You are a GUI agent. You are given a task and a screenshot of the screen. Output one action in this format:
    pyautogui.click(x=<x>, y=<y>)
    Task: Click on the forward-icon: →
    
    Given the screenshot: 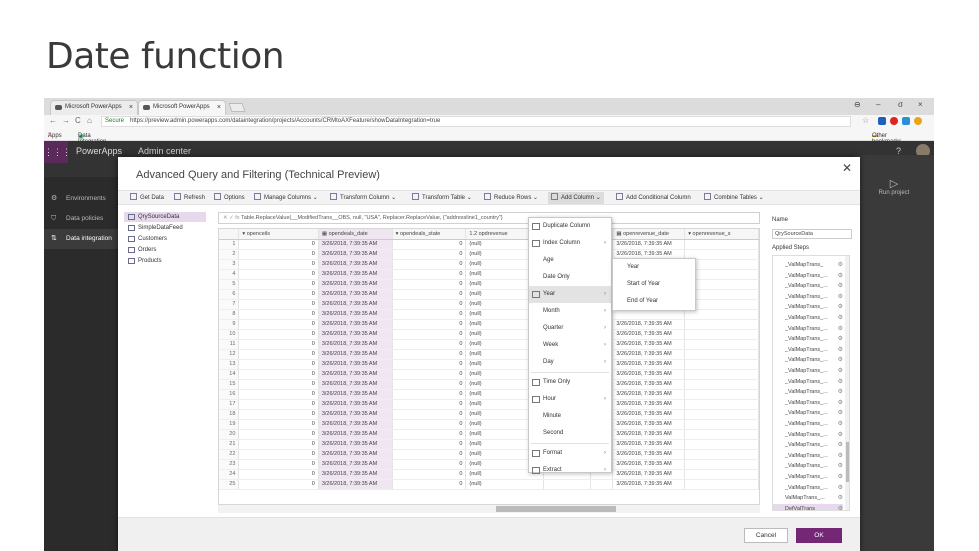 What is the action you would take?
    pyautogui.click(x=66, y=120)
    